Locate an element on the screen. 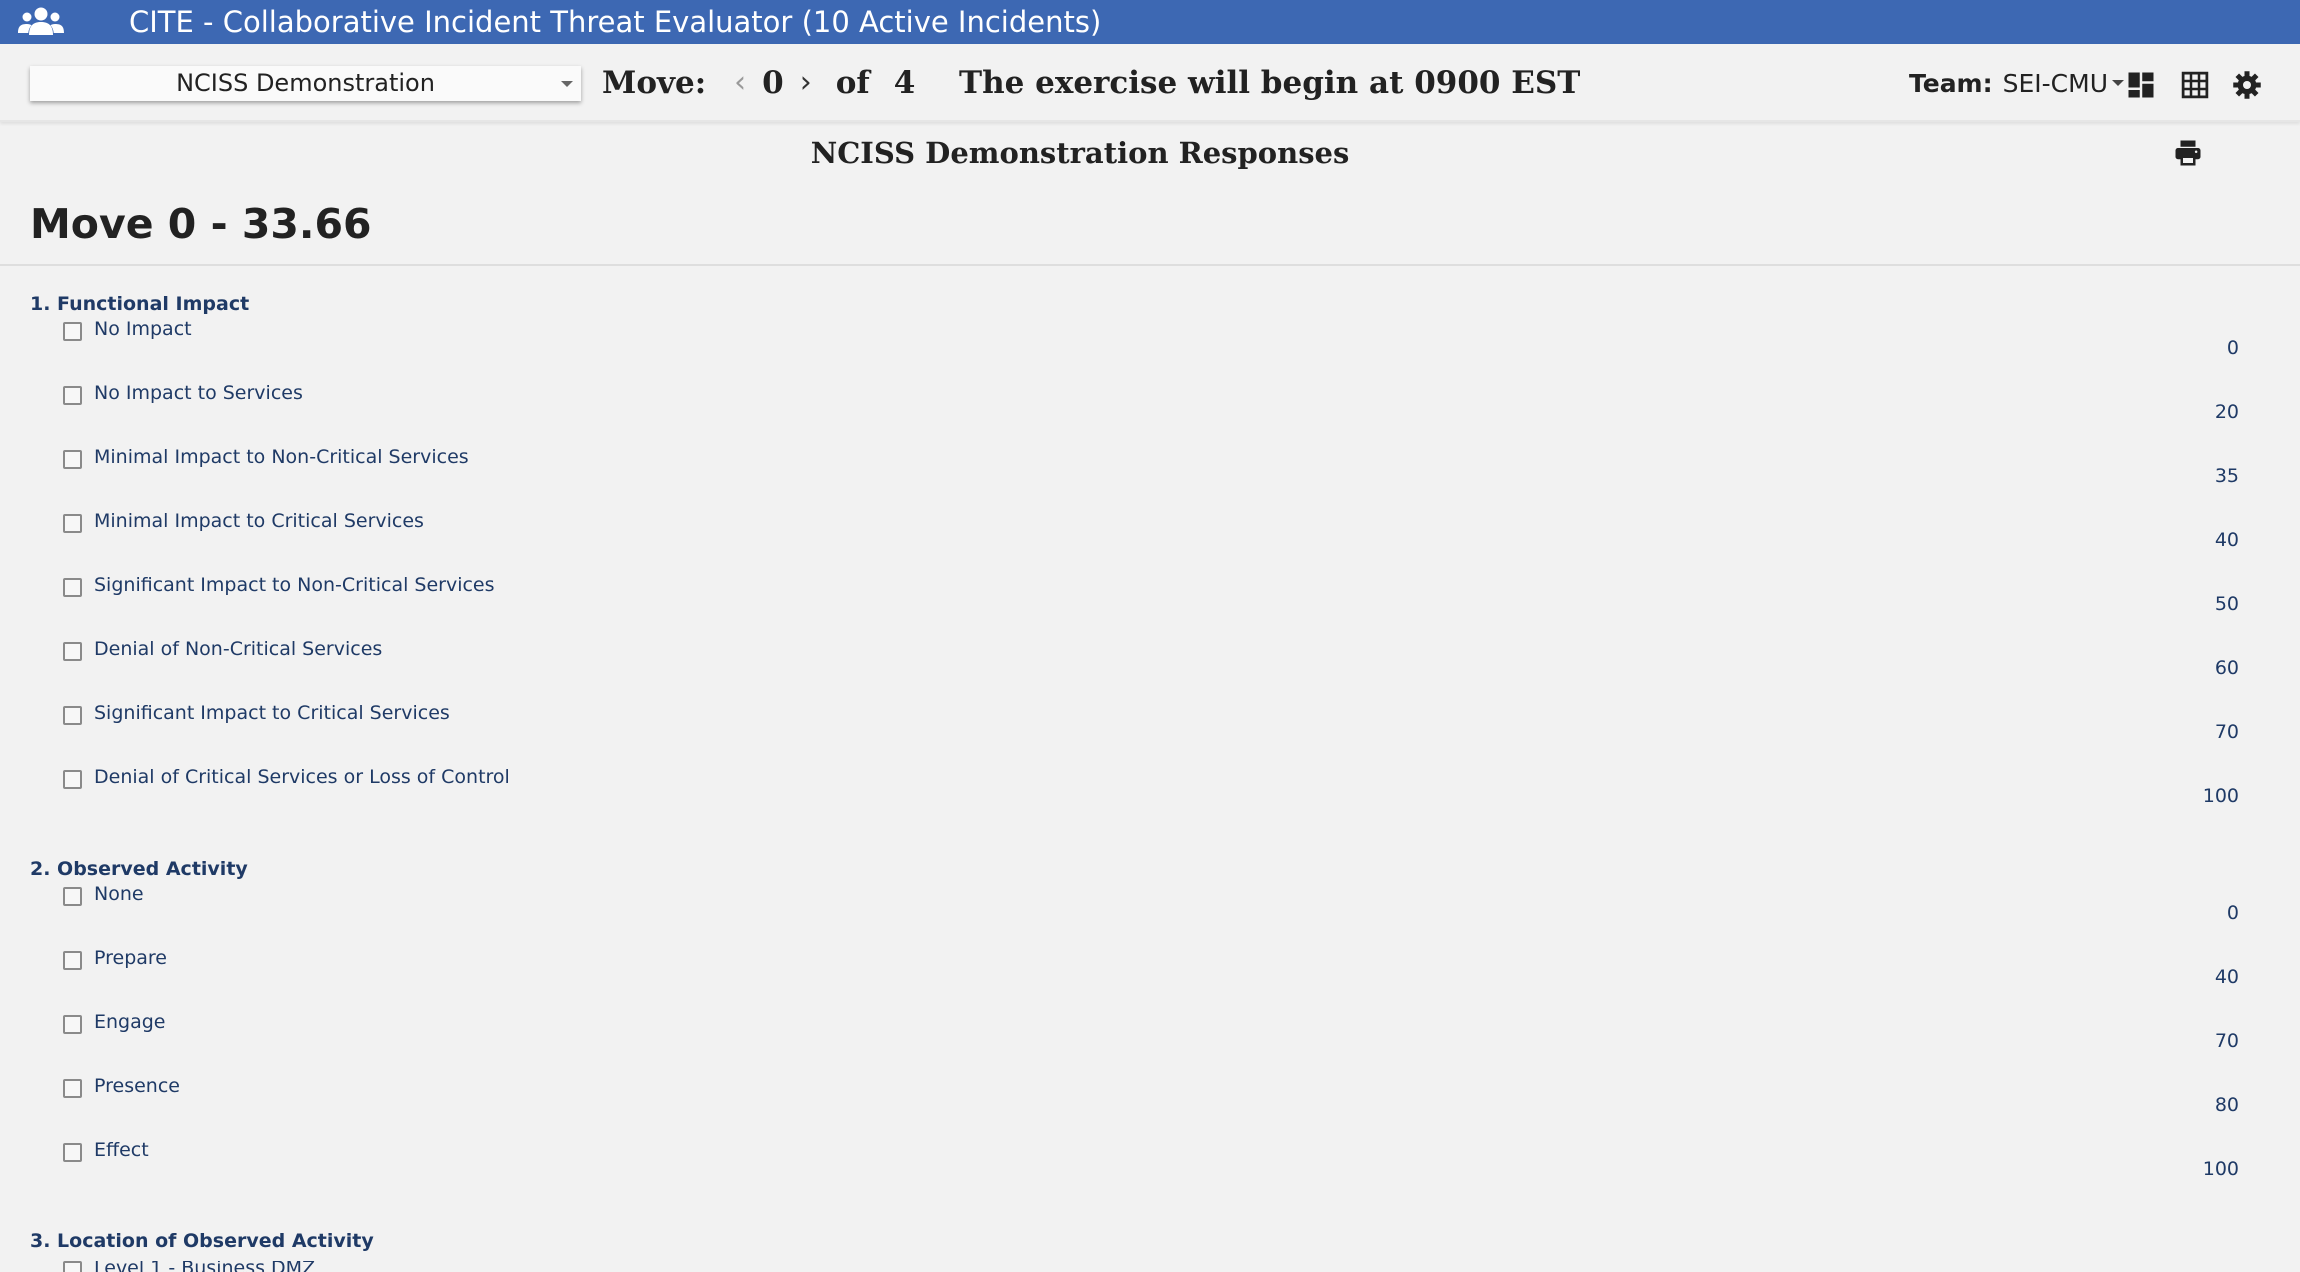  current-move: 0 is located at coordinates (773, 83).